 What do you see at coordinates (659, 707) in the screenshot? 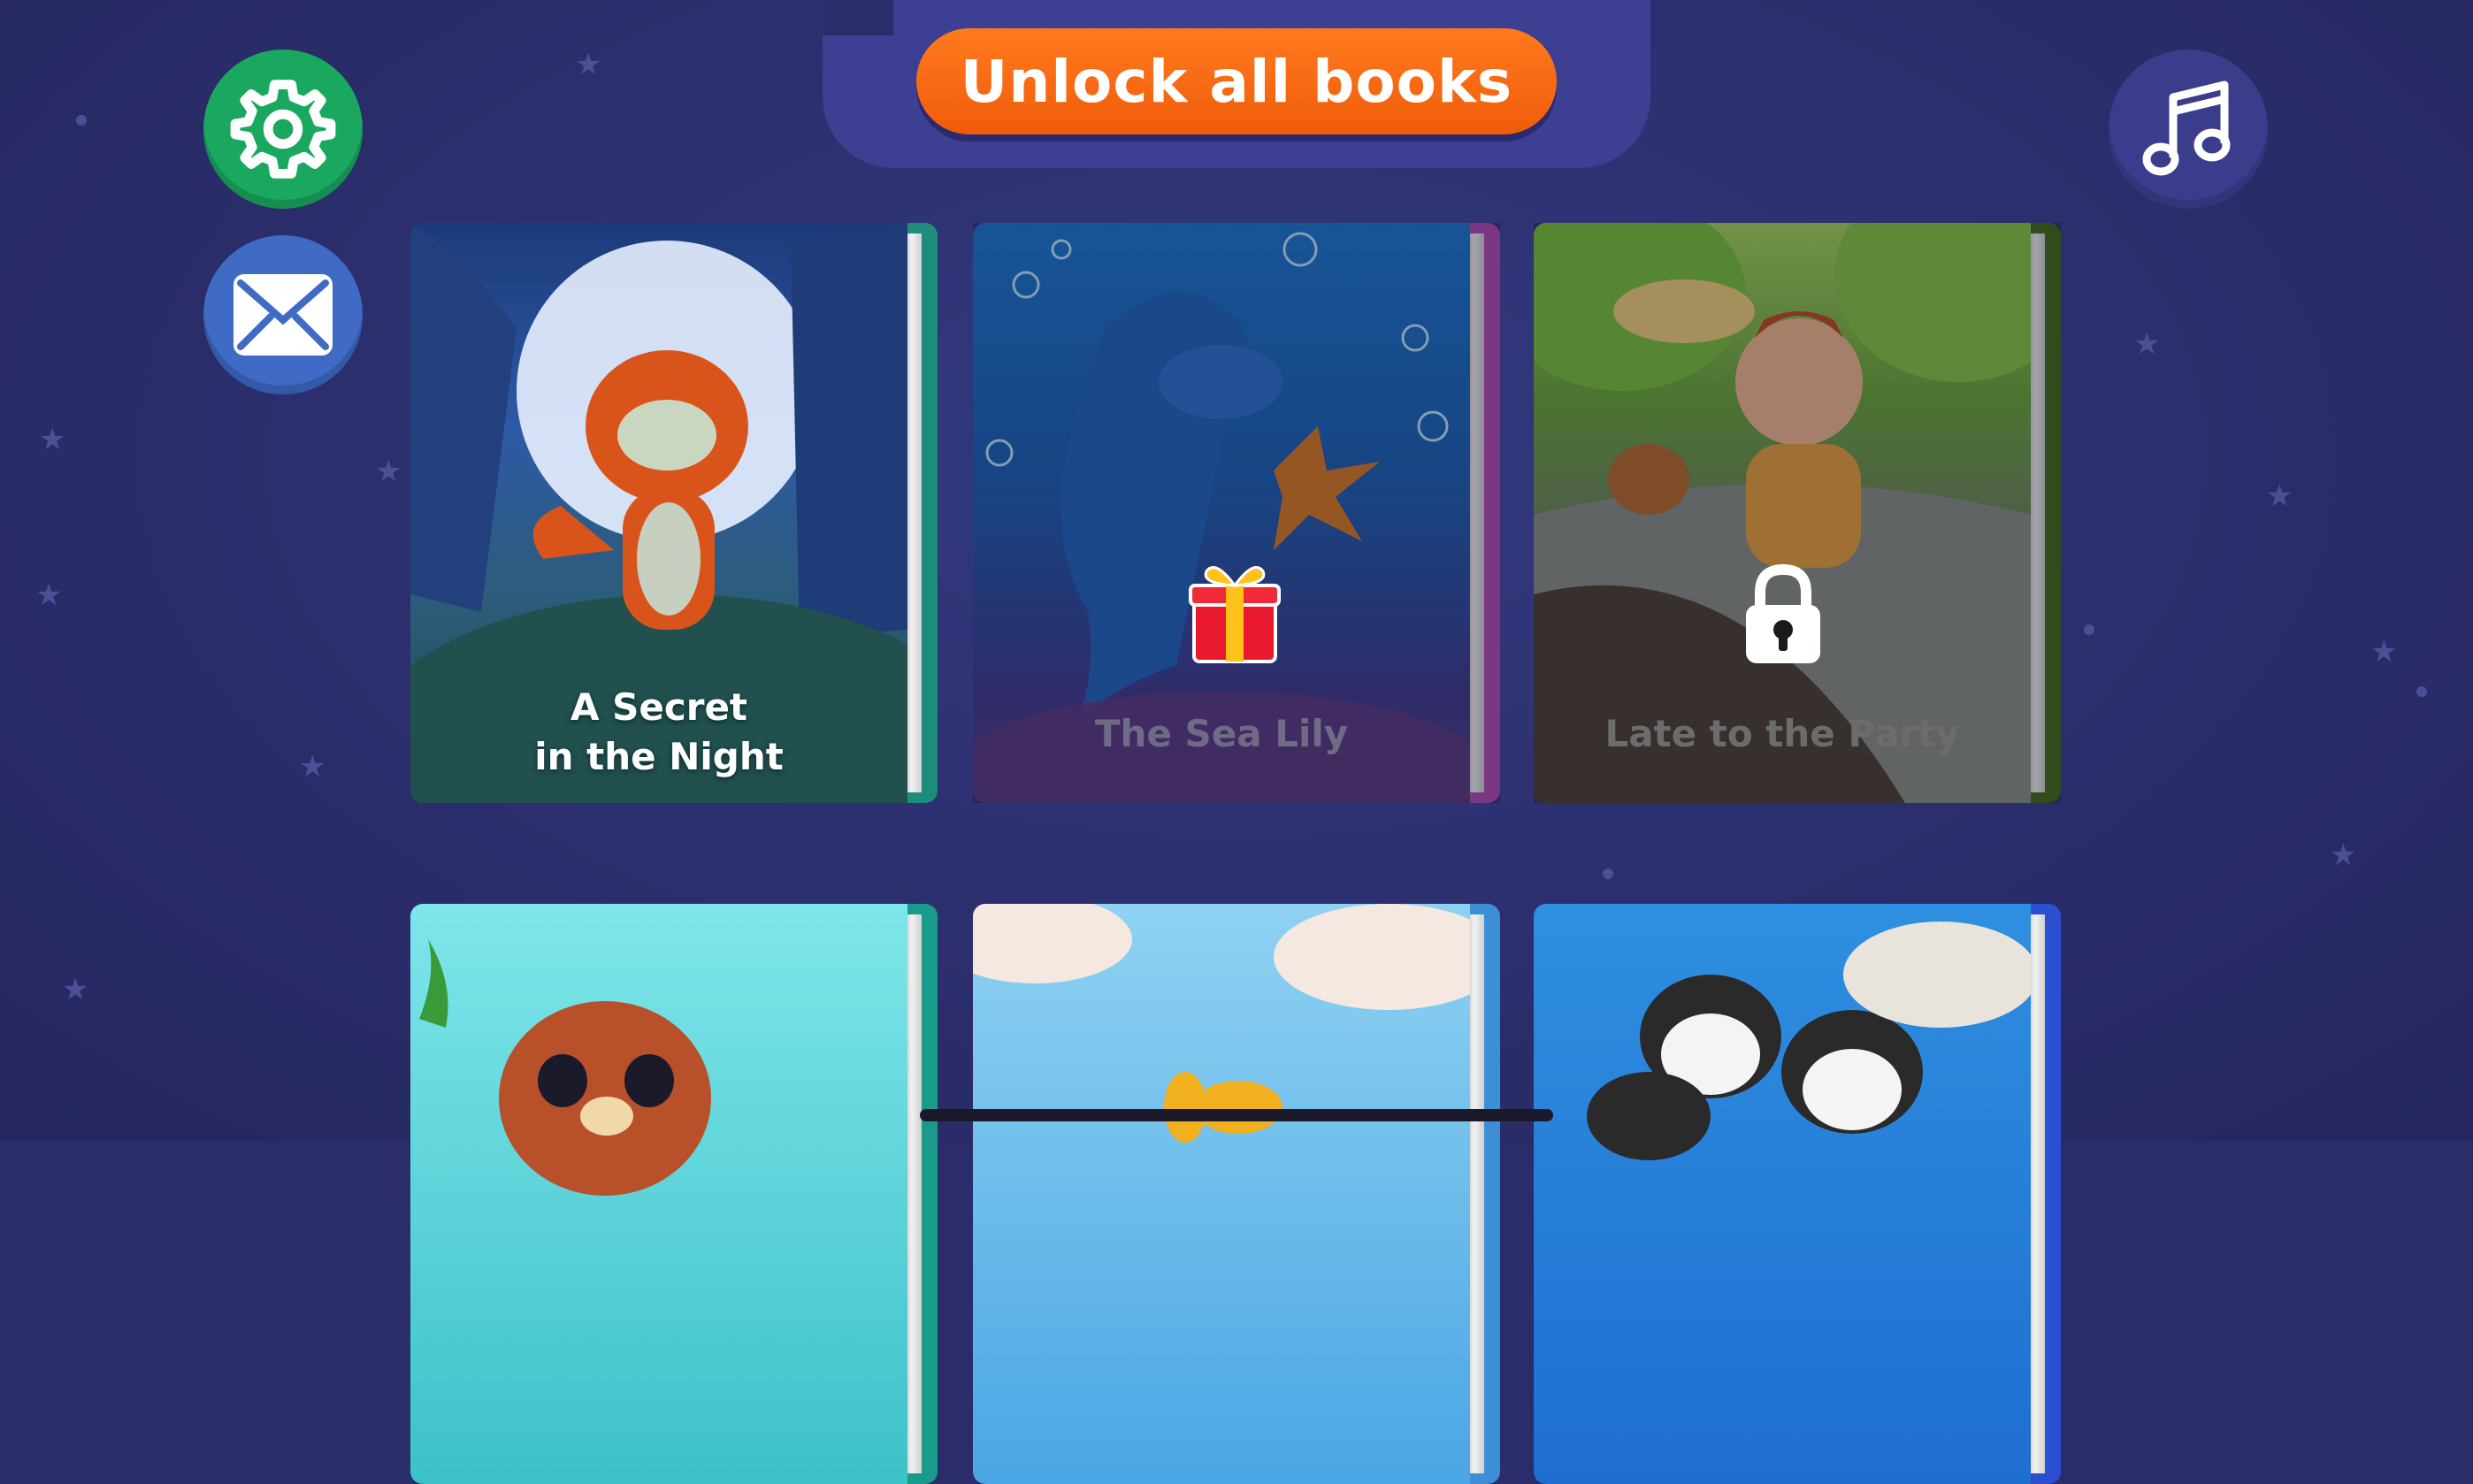
I see `book-title-line1: A Secret` at bounding box center [659, 707].